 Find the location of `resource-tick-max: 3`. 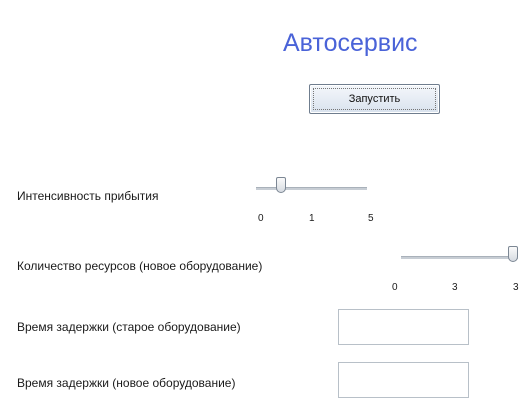

resource-tick-max: 3 is located at coordinates (516, 287).